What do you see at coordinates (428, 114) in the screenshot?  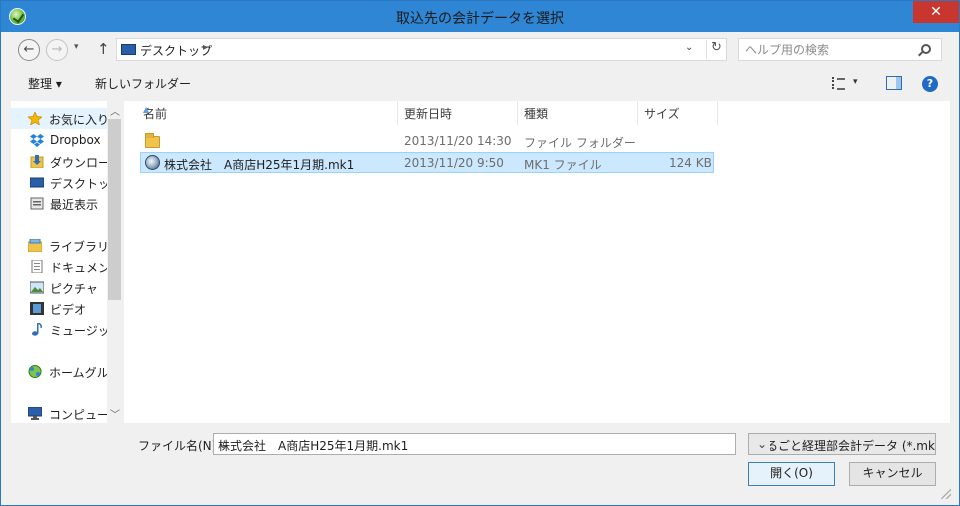 I see `column-header-label: 更新日時` at bounding box center [428, 114].